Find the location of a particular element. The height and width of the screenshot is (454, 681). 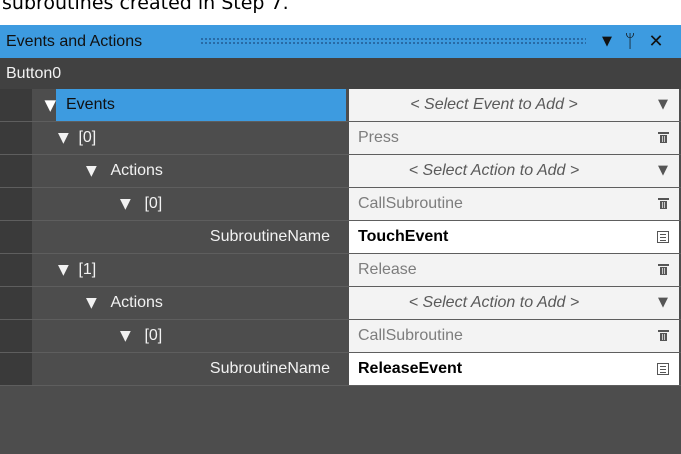

property-name-events: Events is located at coordinates (201, 105).